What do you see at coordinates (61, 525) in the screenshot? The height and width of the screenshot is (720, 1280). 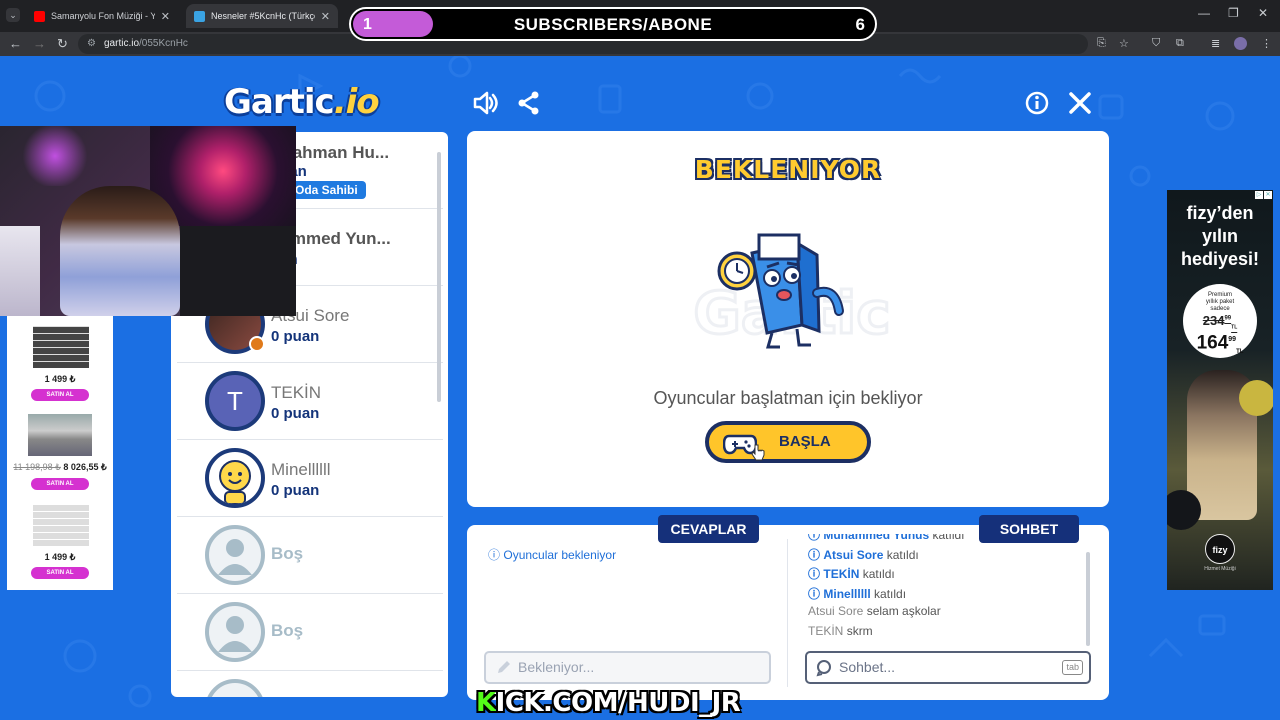 I see `wall-panel-product-image` at bounding box center [61, 525].